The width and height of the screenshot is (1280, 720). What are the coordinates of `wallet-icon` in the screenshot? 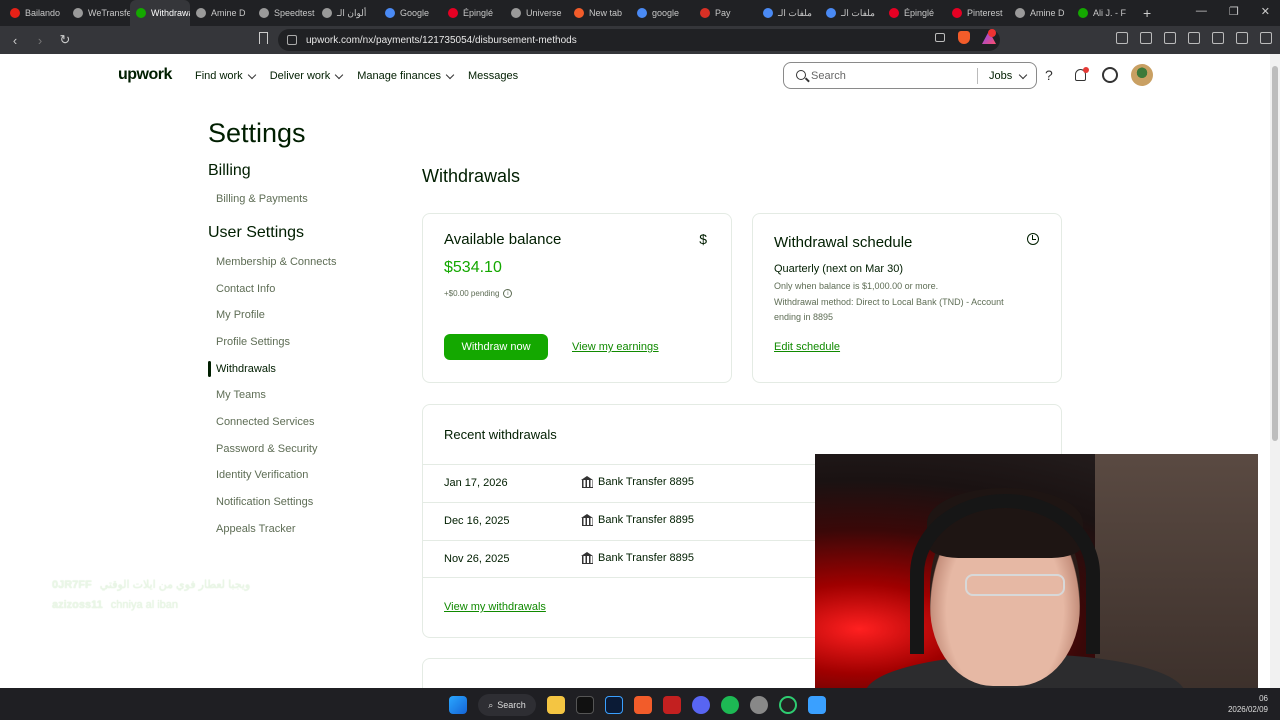 It's located at (1194, 38).